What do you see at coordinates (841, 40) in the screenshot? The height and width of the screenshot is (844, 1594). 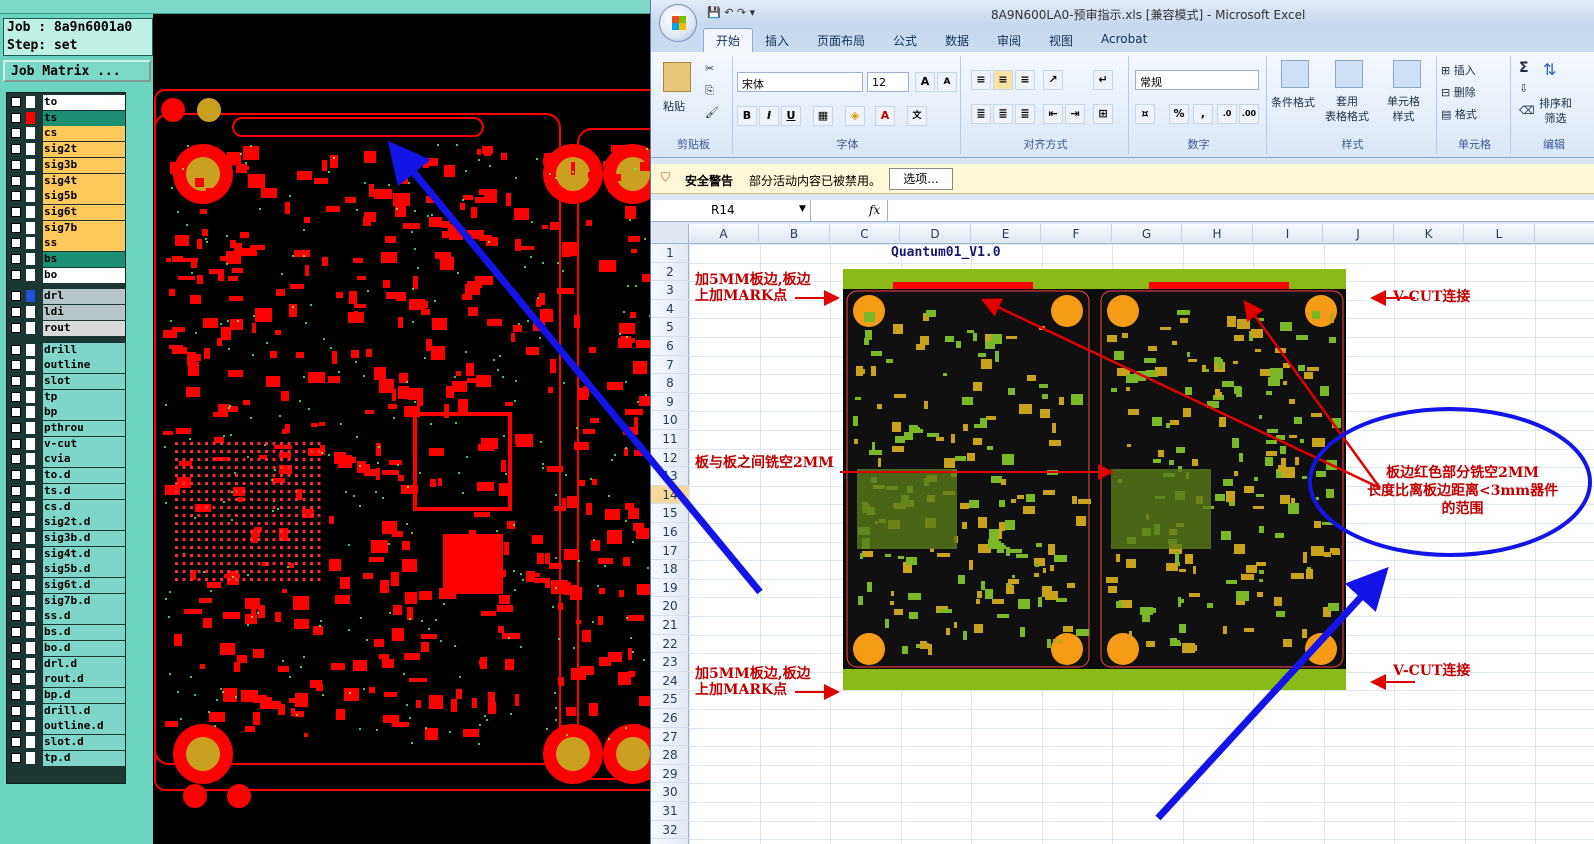 I see `tab-page-layout: 页面布局` at bounding box center [841, 40].